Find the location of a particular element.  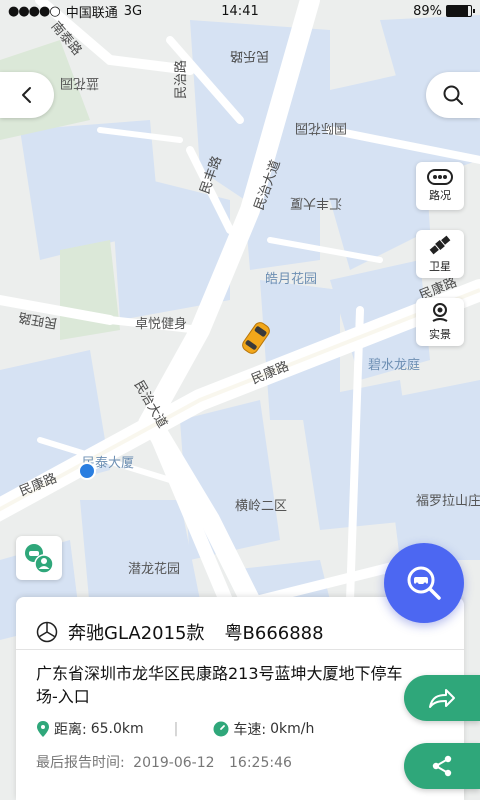

search-icon is located at coordinates (453, 95).